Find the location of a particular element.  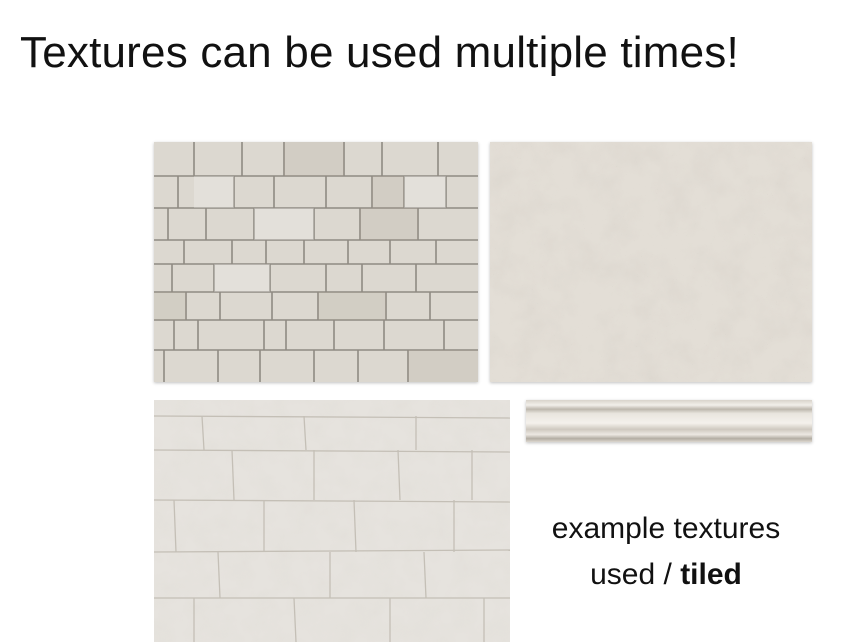

caption-bold-word: tiled is located at coordinates (711, 574).